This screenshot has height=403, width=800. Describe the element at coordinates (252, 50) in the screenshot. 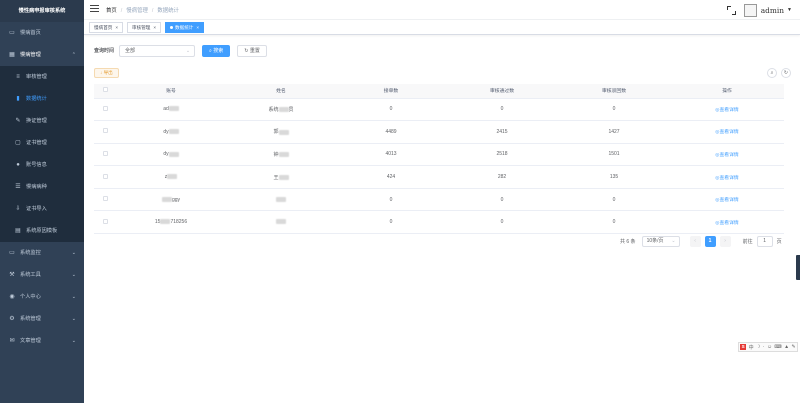

I see `reset-button: ↻ 重置` at that location.